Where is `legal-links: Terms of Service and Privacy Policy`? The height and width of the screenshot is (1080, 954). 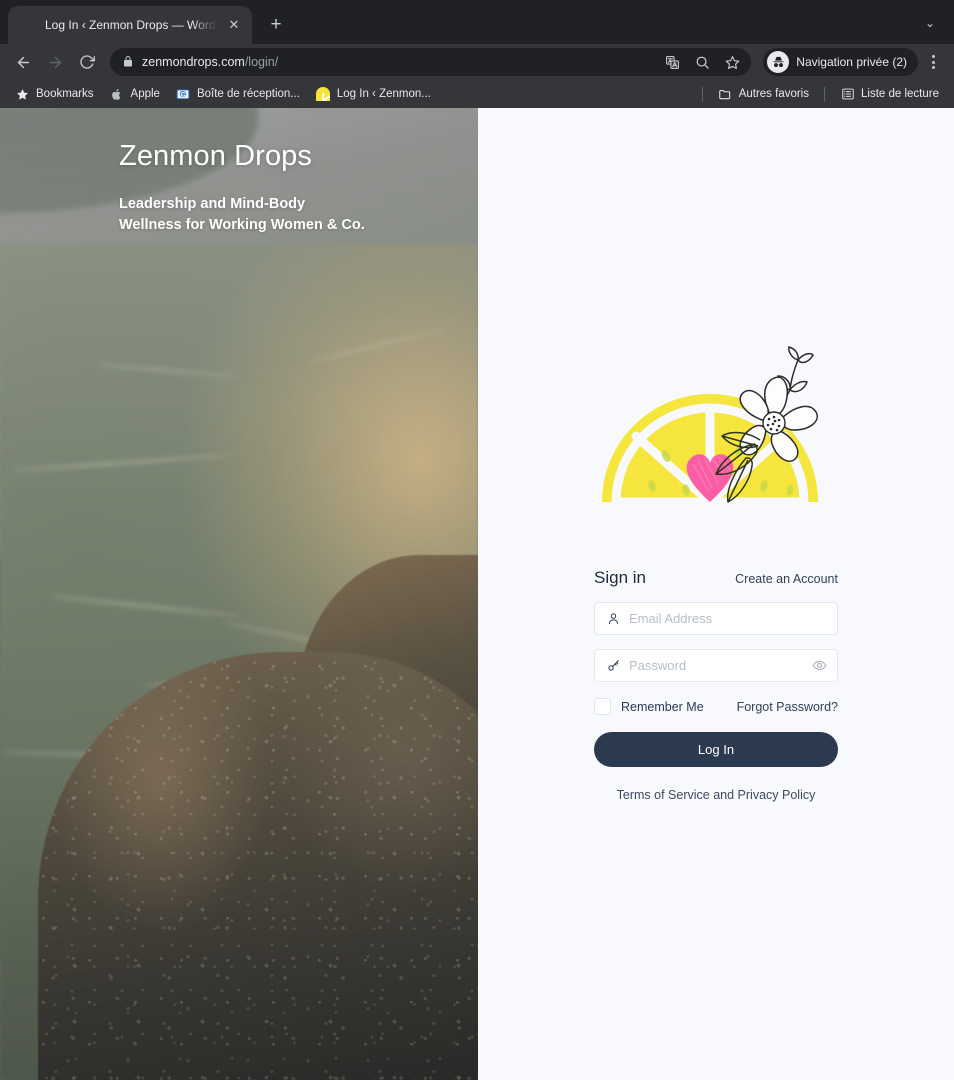
legal-links: Terms of Service and Privacy Policy is located at coordinates (716, 795).